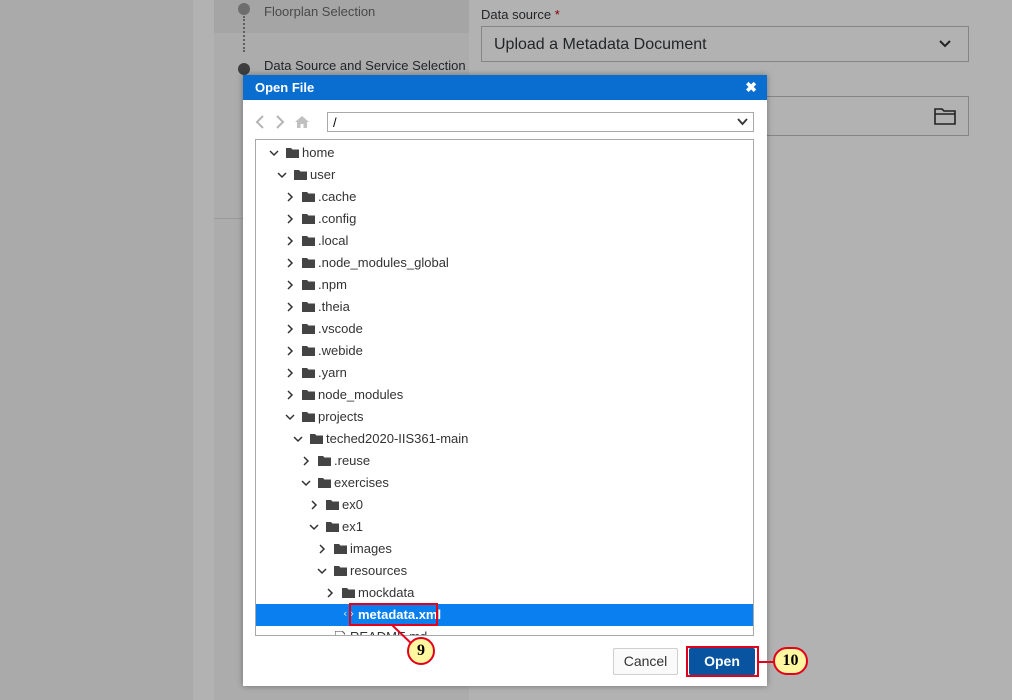  I want to click on back-icon, so click(260, 122).